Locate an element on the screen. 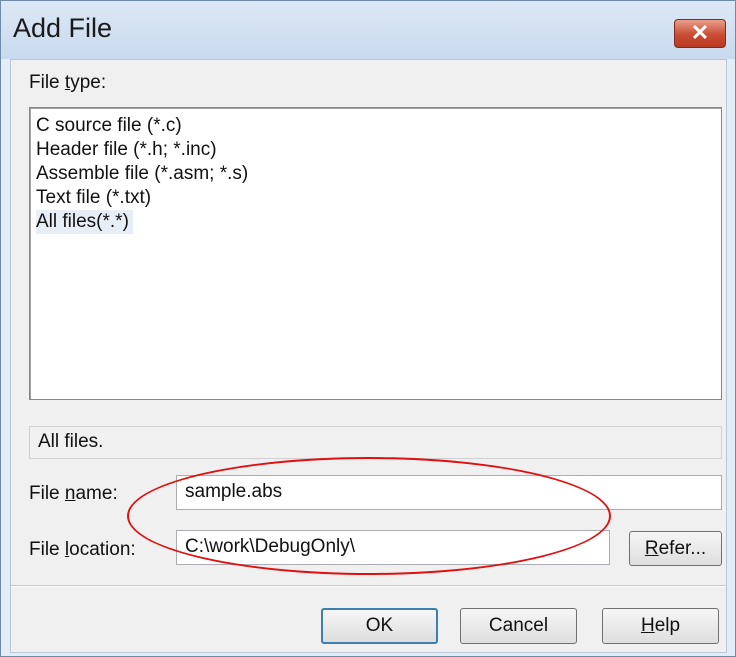  close-icon: ✕ is located at coordinates (700, 32).